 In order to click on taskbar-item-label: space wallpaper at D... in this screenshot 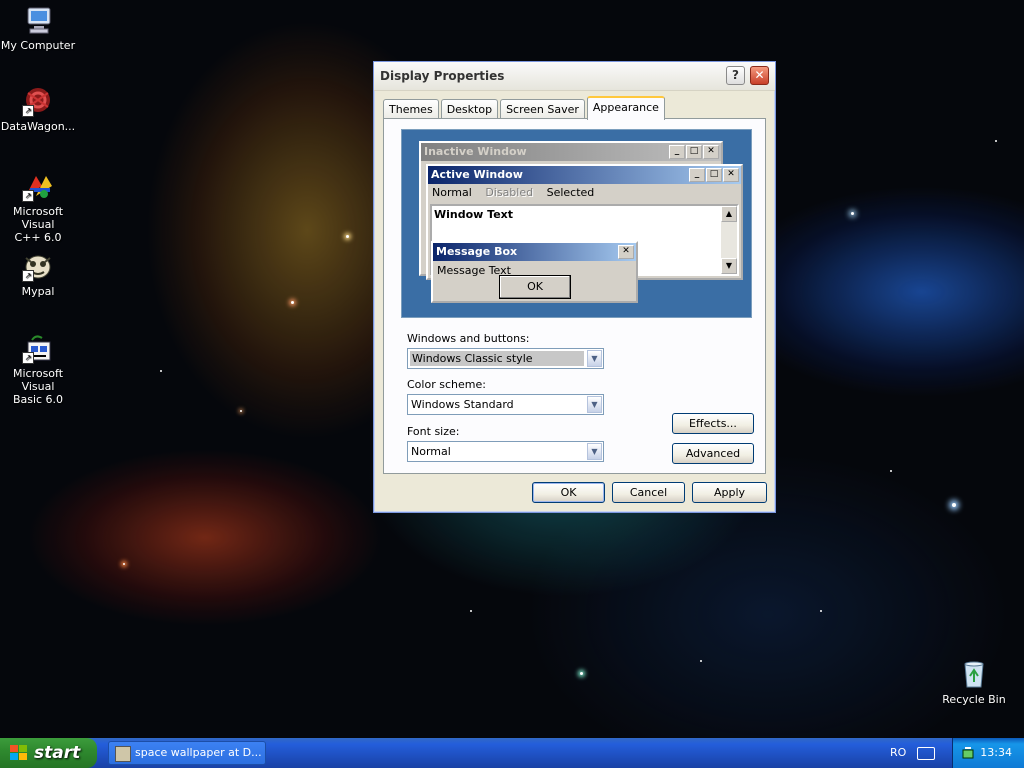, I will do `click(198, 752)`.